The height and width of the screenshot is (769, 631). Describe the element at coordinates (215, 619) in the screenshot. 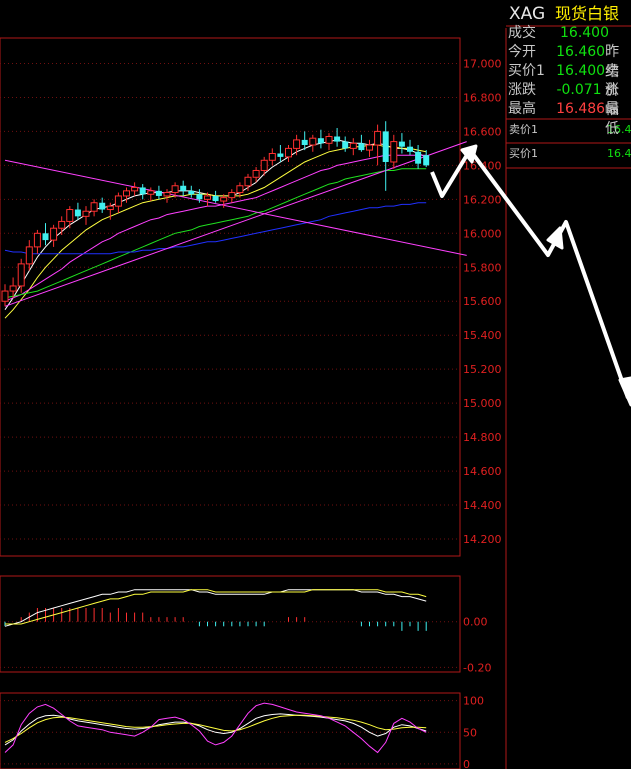

I see `macd-histogram` at that location.